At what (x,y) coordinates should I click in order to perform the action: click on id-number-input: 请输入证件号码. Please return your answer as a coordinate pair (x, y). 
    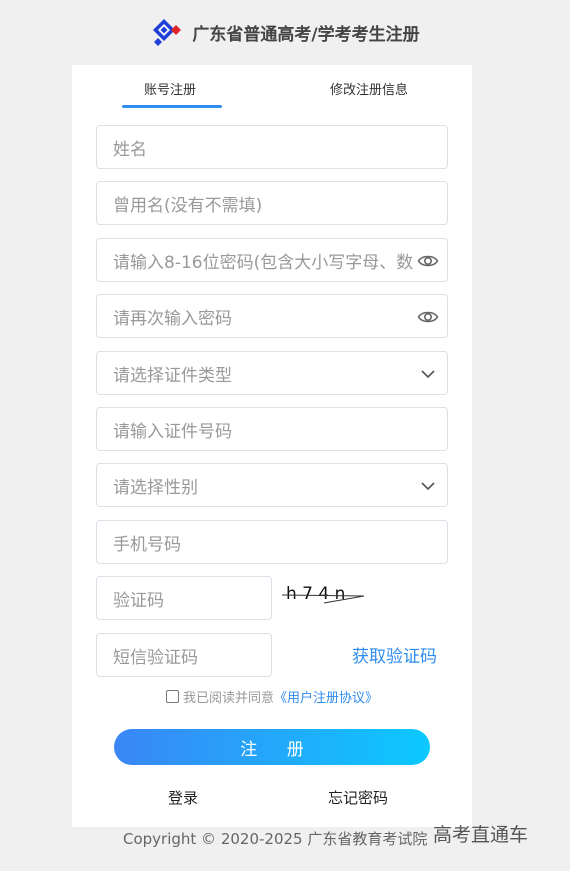
    Looking at the image, I should click on (272, 429).